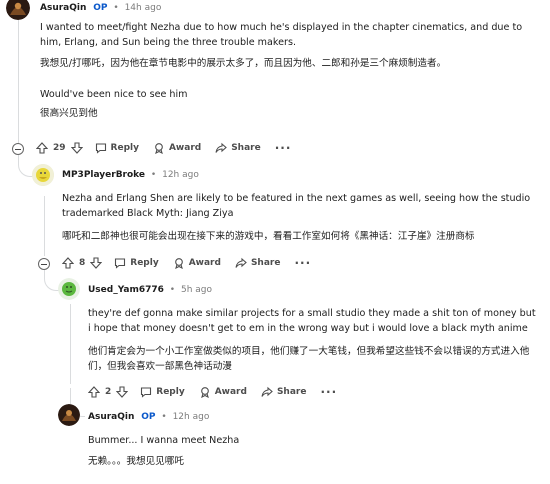 This screenshot has height=484, width=550. What do you see at coordinates (114, 94) in the screenshot?
I see `comment-paragraph: Would've been nice to see him` at bounding box center [114, 94].